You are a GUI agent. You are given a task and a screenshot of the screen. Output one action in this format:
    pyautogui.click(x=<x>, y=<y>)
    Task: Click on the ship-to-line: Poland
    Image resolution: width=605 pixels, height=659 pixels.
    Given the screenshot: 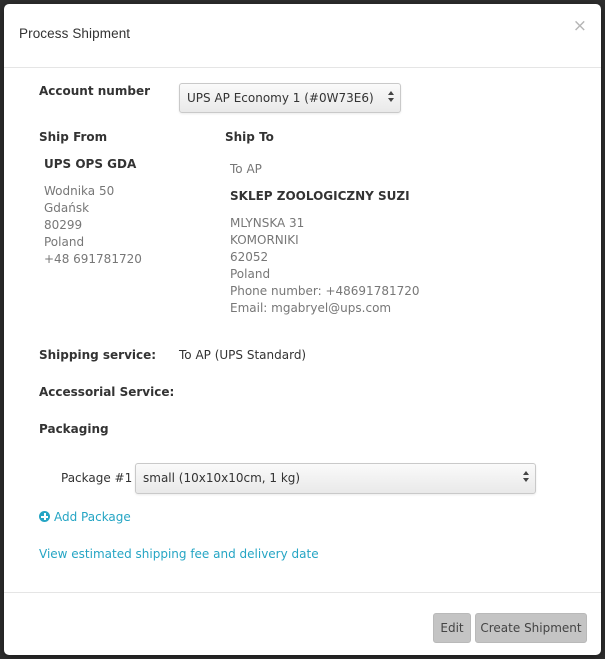 What is the action you would take?
    pyautogui.click(x=250, y=274)
    